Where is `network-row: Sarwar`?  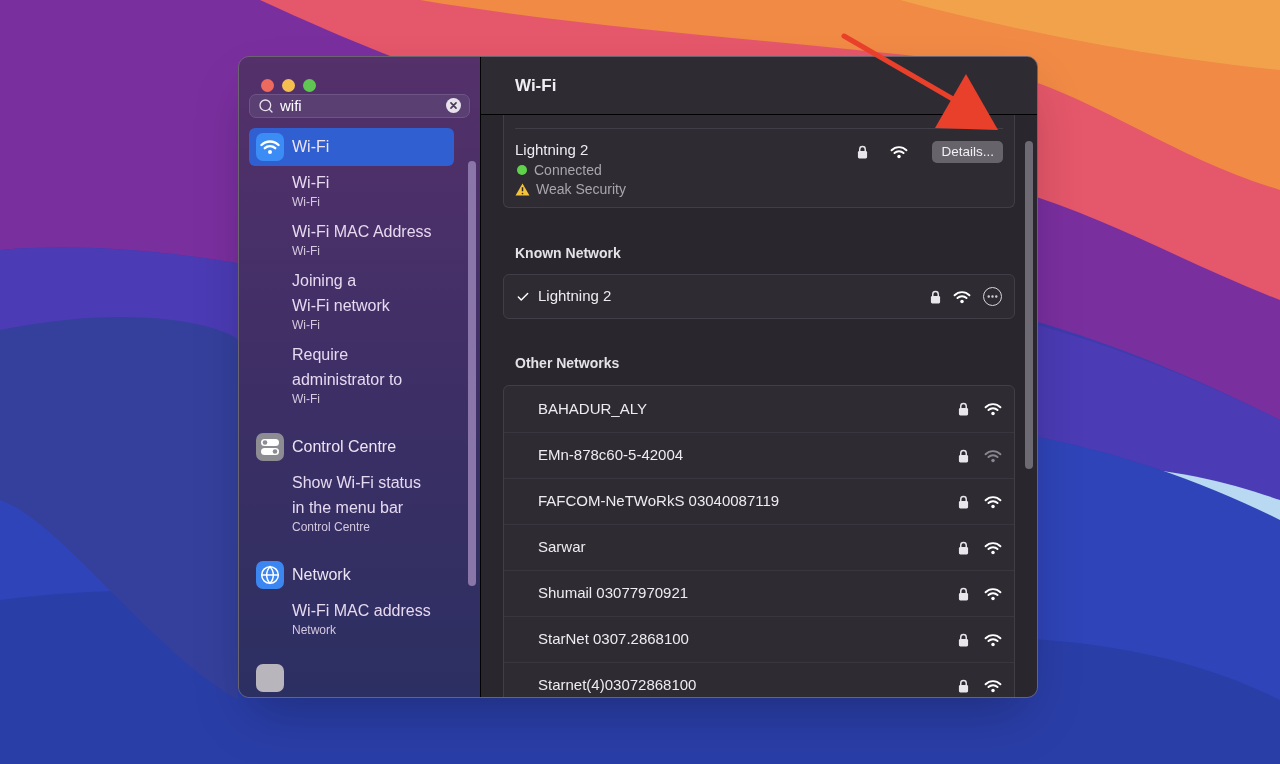
network-row: Sarwar is located at coordinates (759, 547).